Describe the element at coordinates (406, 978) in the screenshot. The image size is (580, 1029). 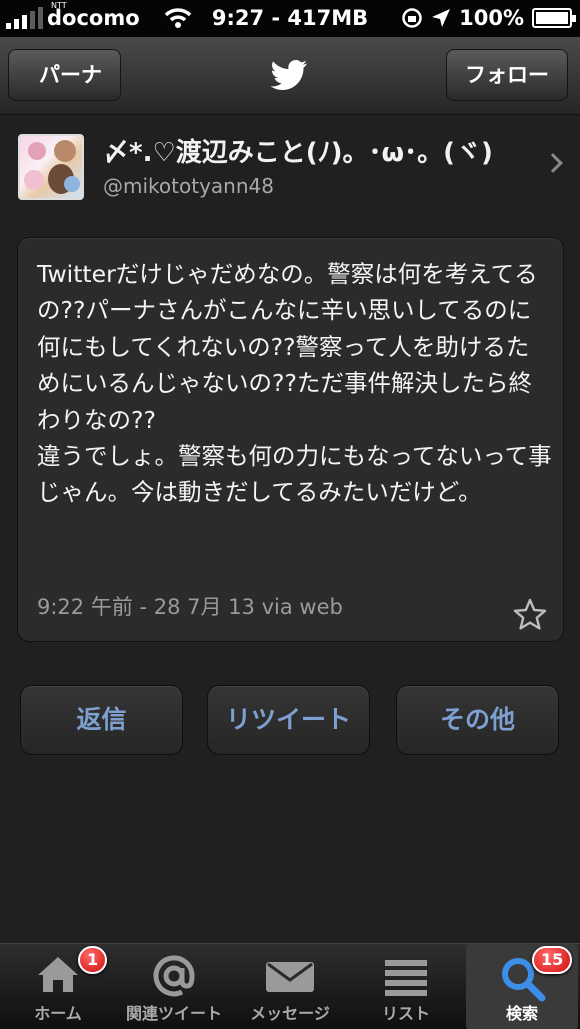
I see `list-icon` at that location.